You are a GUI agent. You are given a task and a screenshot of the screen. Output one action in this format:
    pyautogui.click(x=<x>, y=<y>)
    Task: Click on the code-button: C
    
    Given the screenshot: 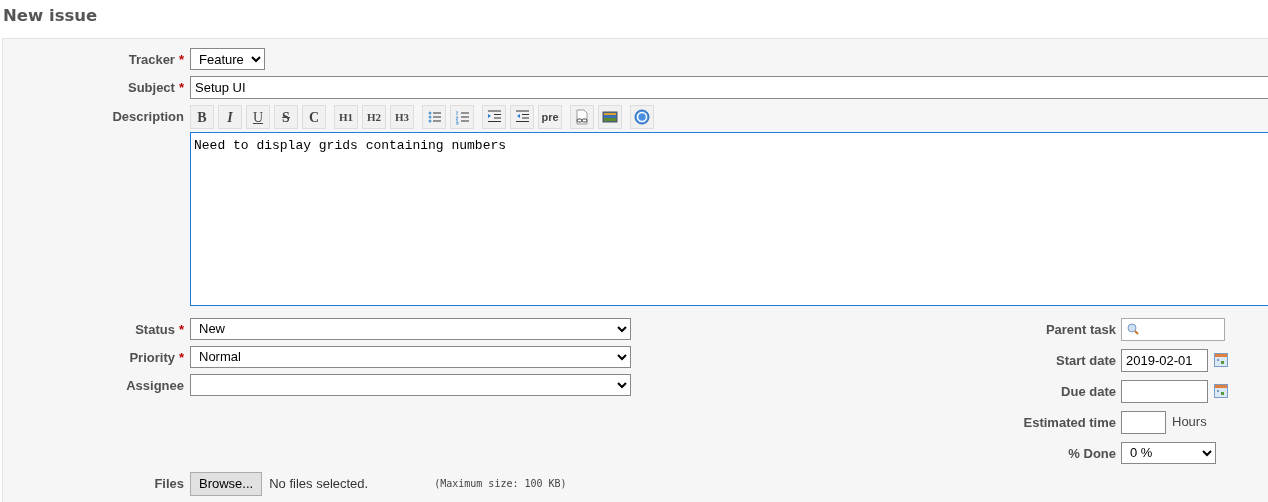 What is the action you would take?
    pyautogui.click(x=314, y=117)
    